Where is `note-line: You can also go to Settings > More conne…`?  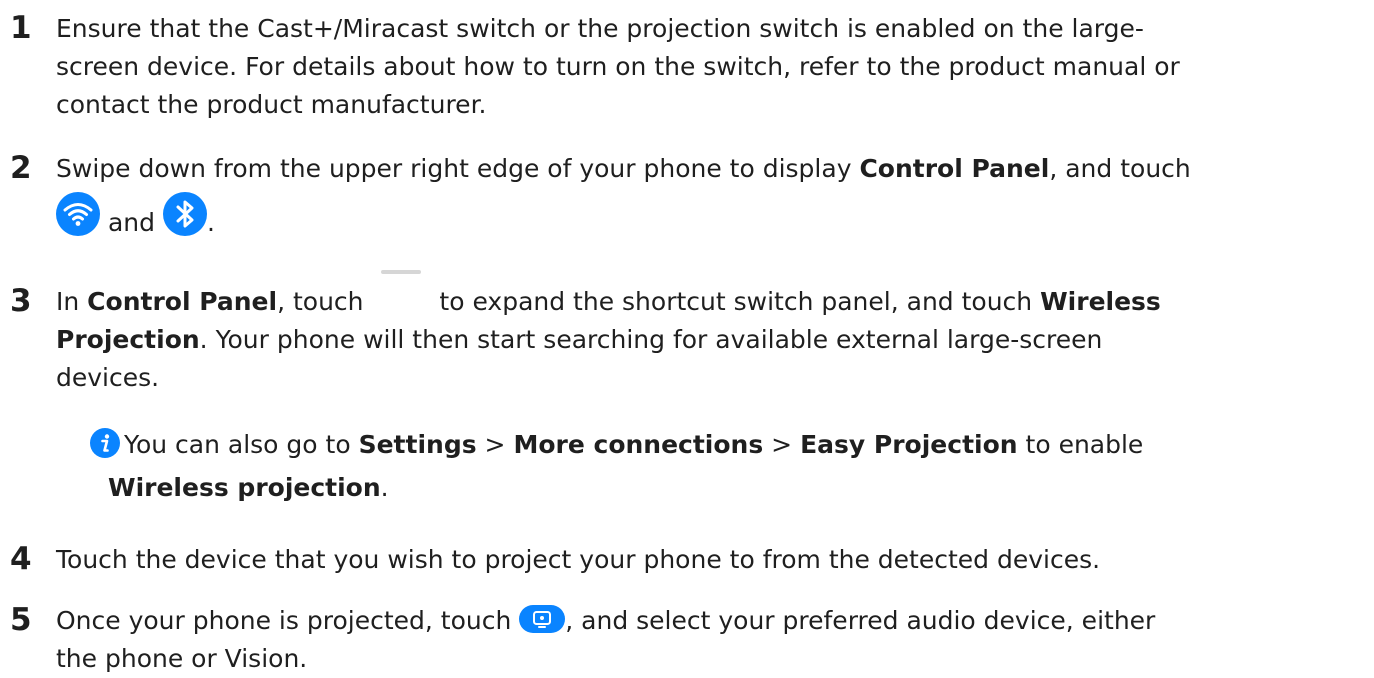 note-line: You can also go to Settings > More conne… is located at coordinates (717, 445).